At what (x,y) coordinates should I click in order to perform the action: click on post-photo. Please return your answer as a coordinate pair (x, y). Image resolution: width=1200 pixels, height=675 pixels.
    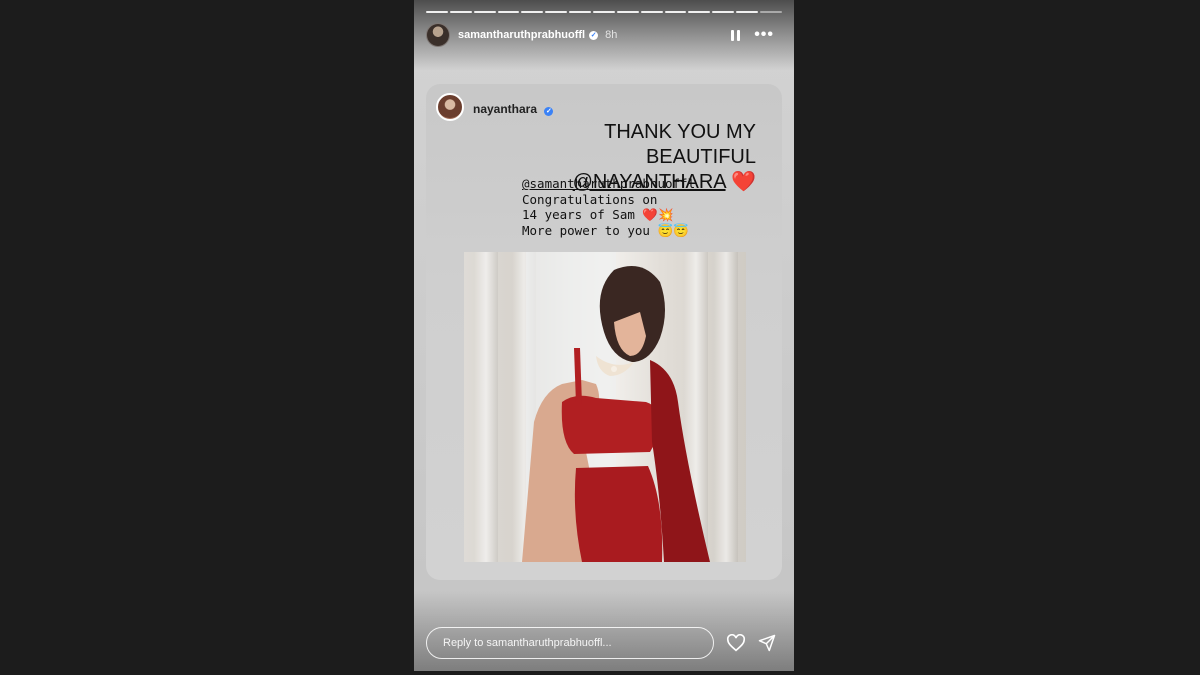
    Looking at the image, I should click on (605, 407).